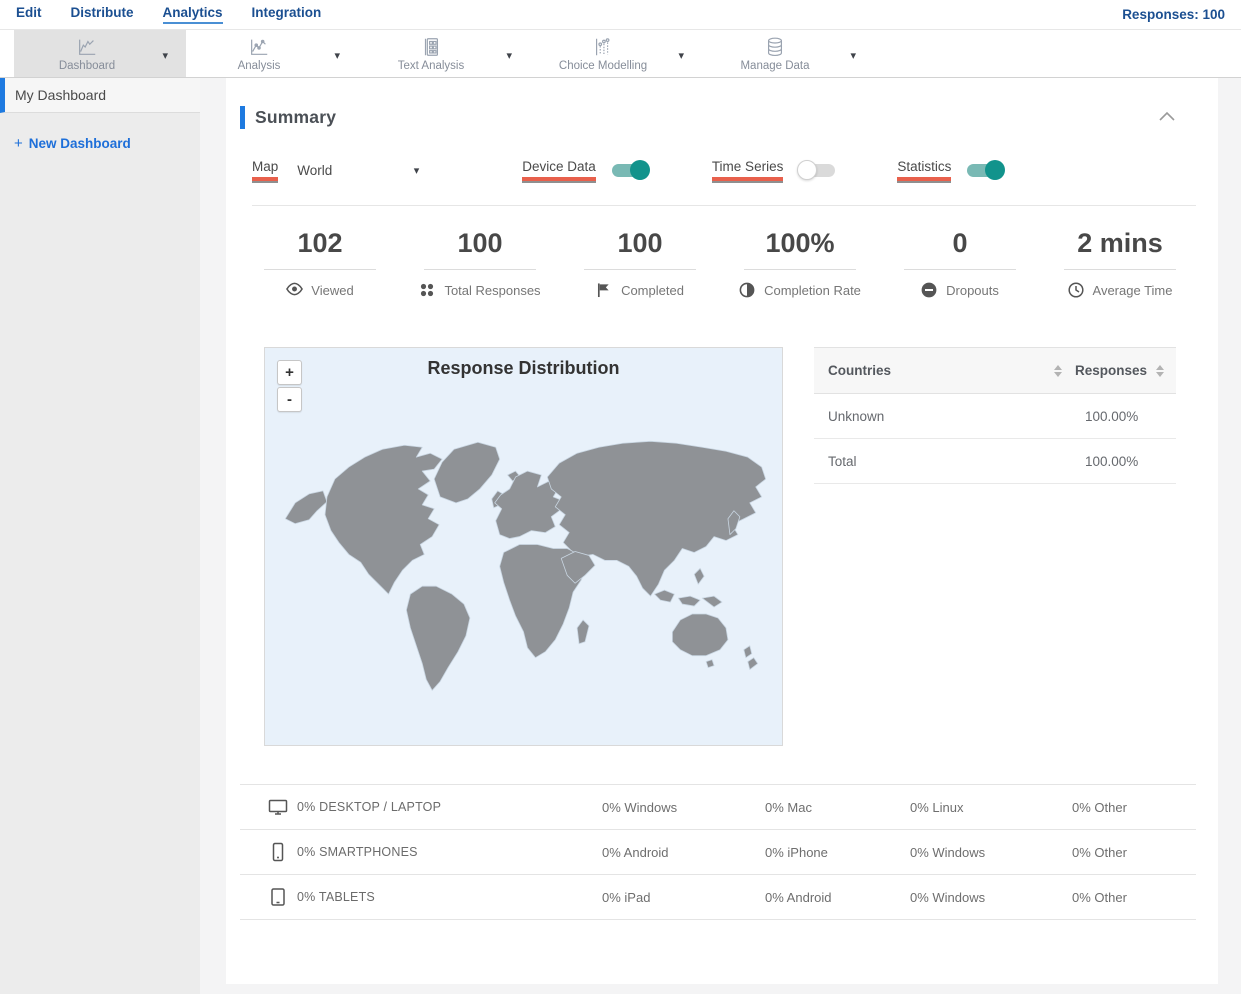  I want to click on countries-column-header: Countries, so click(859, 370).